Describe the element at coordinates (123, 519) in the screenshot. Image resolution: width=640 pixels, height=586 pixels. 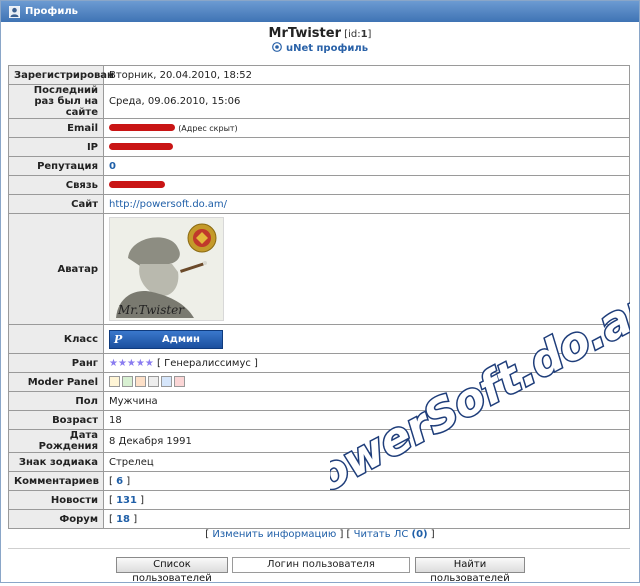
I see `forum-count-link: 18` at that location.